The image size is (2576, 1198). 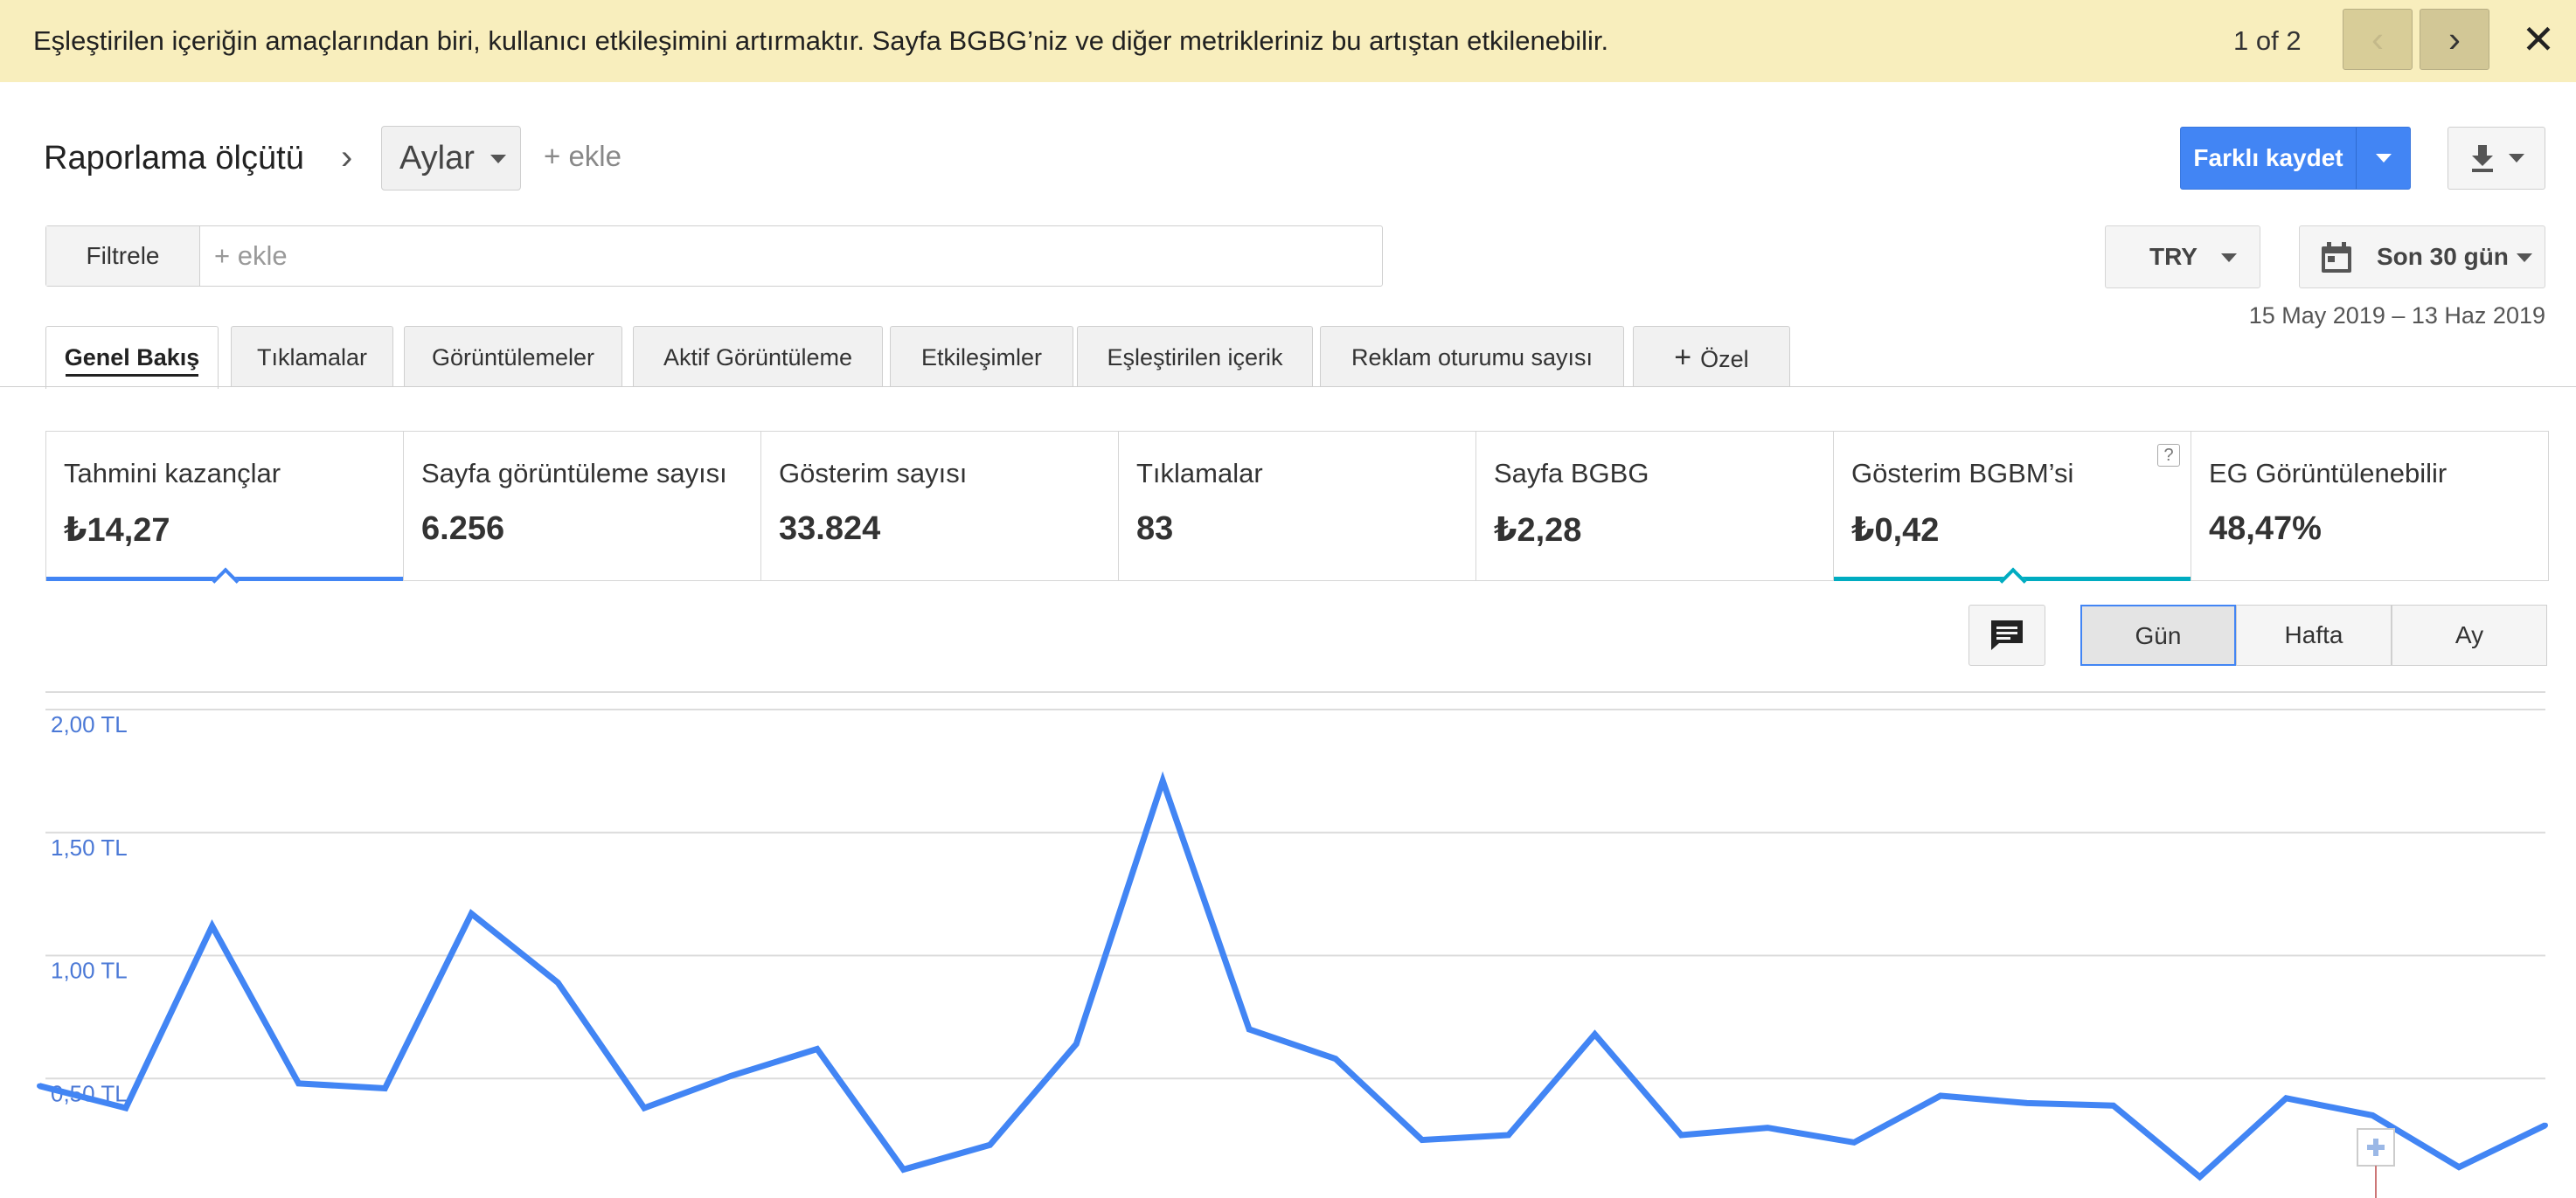 What do you see at coordinates (1195, 357) in the screenshot?
I see `tab-matched-content: Eşleştirilen içerik` at bounding box center [1195, 357].